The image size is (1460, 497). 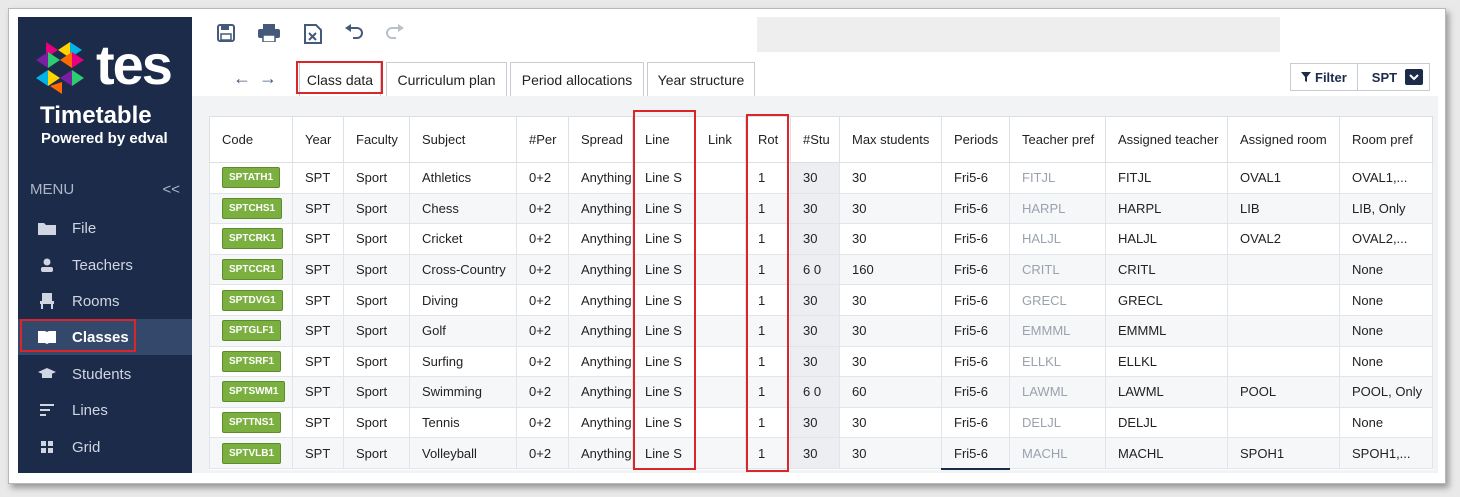 What do you see at coordinates (1057, 208) in the screenshot?
I see `cell-tpref: HARPL` at bounding box center [1057, 208].